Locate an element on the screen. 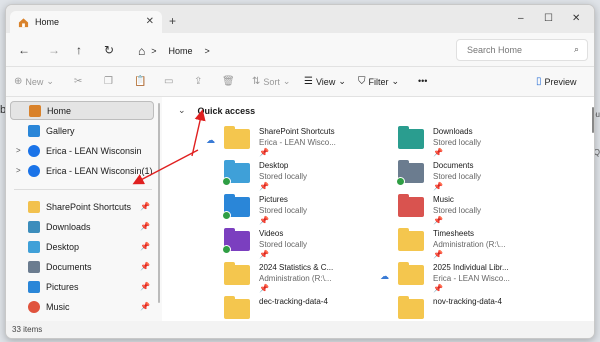  downloads-folder-icon is located at coordinates (411, 137).